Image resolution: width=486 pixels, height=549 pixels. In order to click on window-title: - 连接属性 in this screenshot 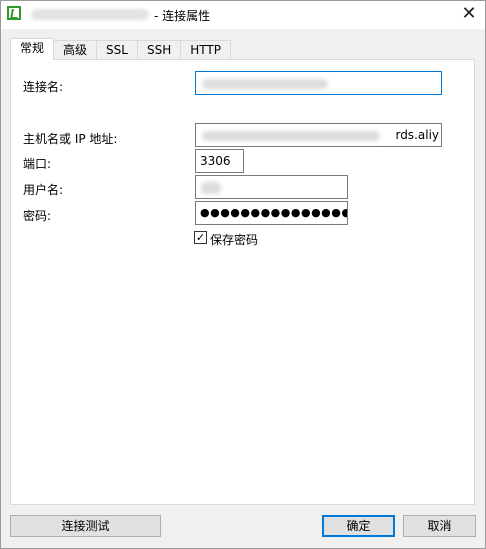, I will do `click(182, 16)`.